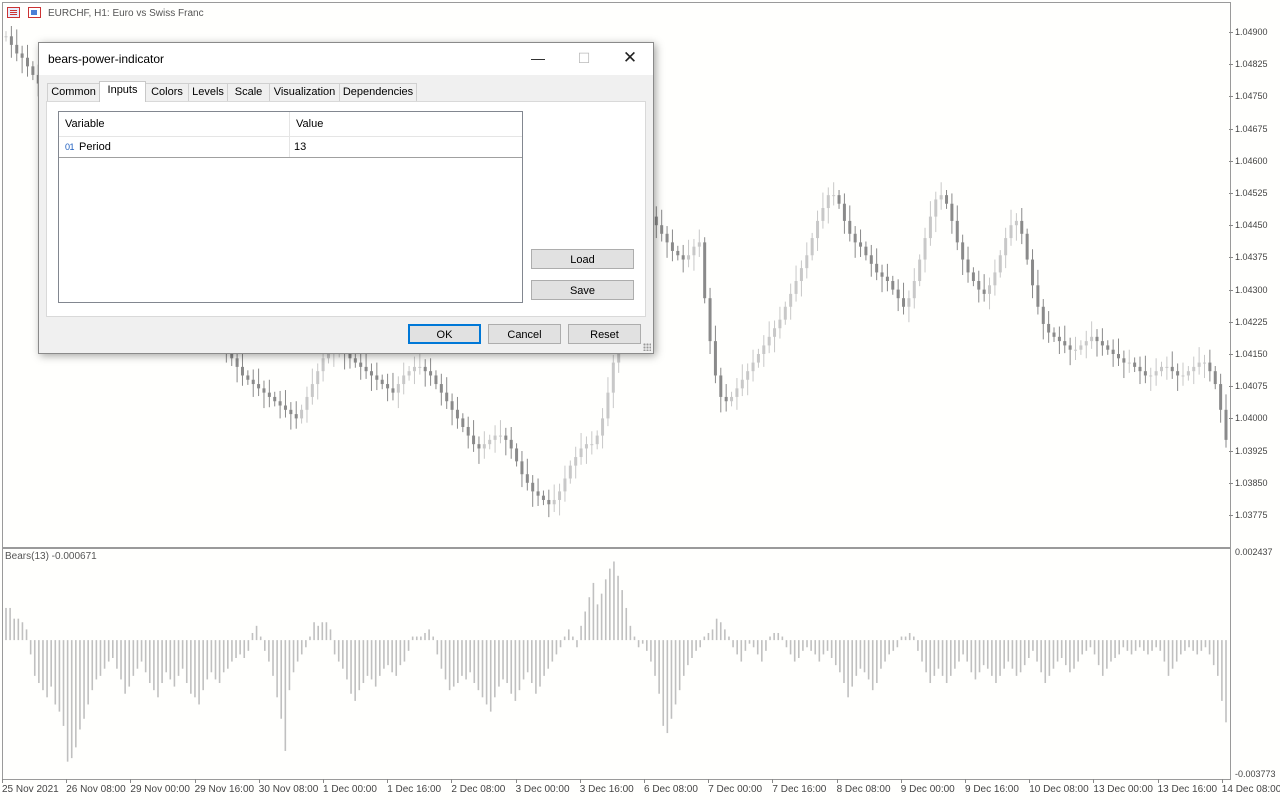 The image size is (1280, 800). I want to click on maximize-button: ☐, so click(584, 58).